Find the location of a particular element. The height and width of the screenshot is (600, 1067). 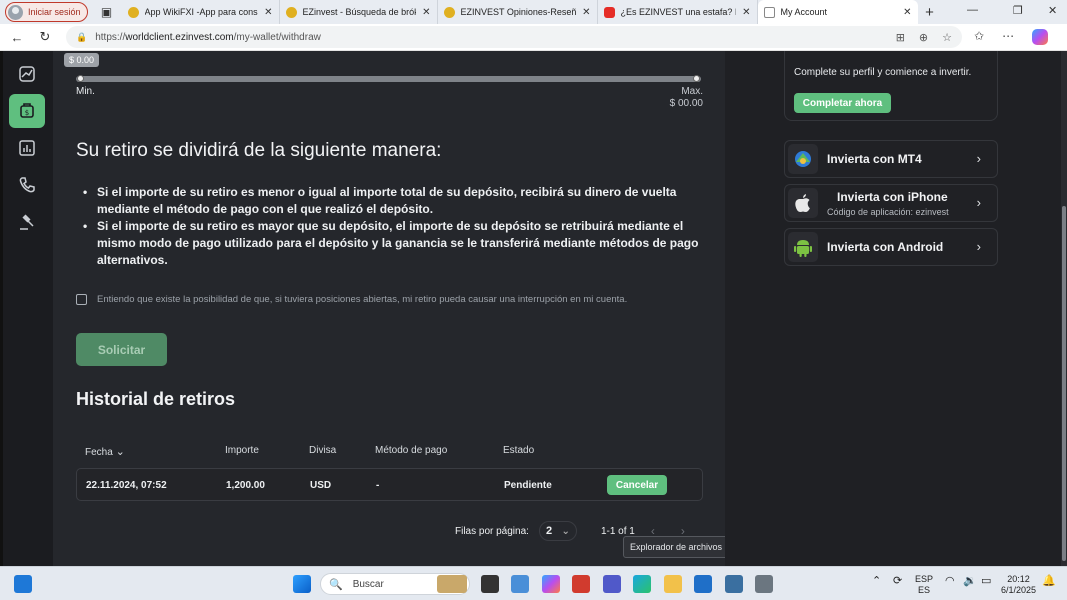

minimize-icon: — is located at coordinates (972, 10).